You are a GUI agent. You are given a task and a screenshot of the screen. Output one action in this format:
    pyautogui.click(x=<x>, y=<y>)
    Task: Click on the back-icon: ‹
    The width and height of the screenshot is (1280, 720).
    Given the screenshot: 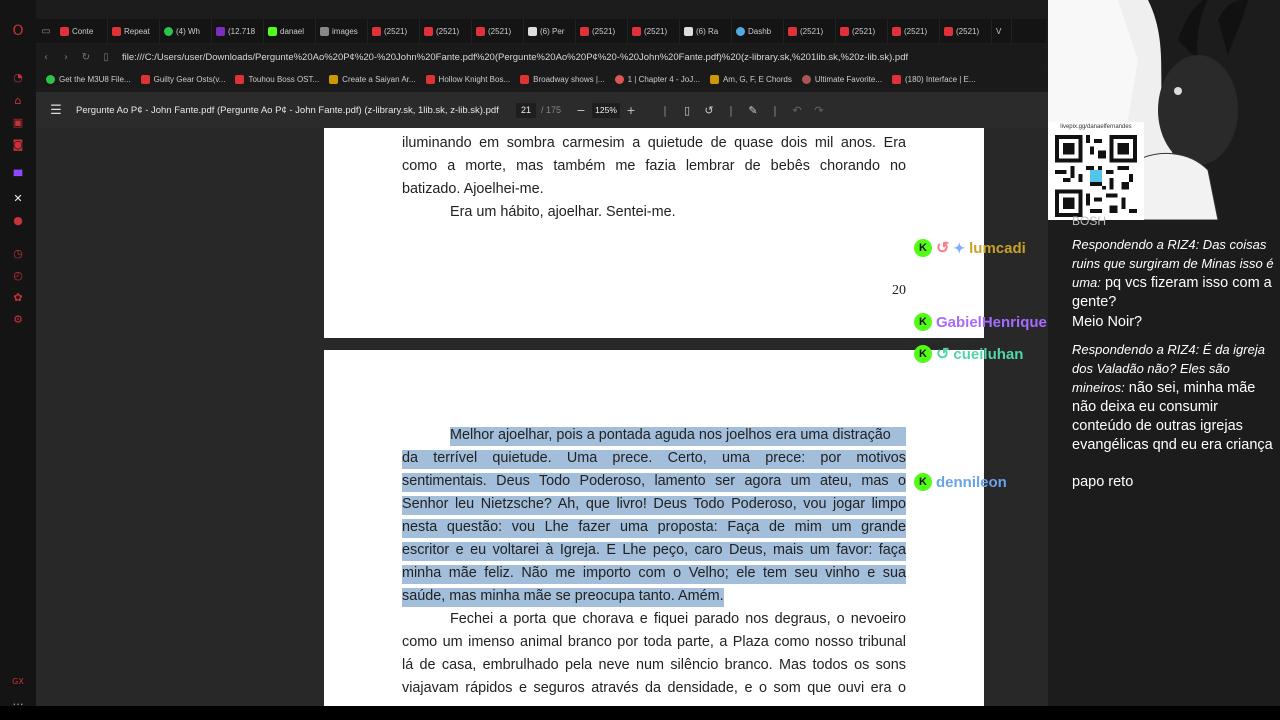 What is the action you would take?
    pyautogui.click(x=46, y=57)
    